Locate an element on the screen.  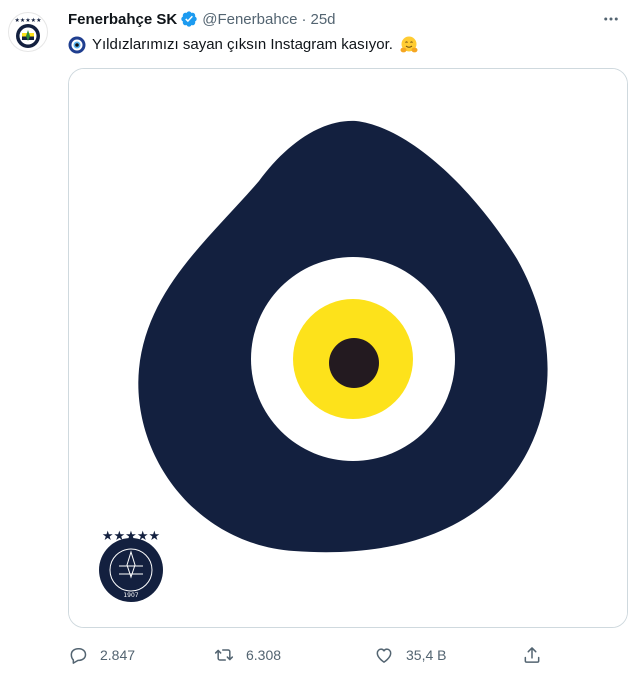
tweet-actions: 2.847 6.308 35,4 B is located at coordinates (313, 655).